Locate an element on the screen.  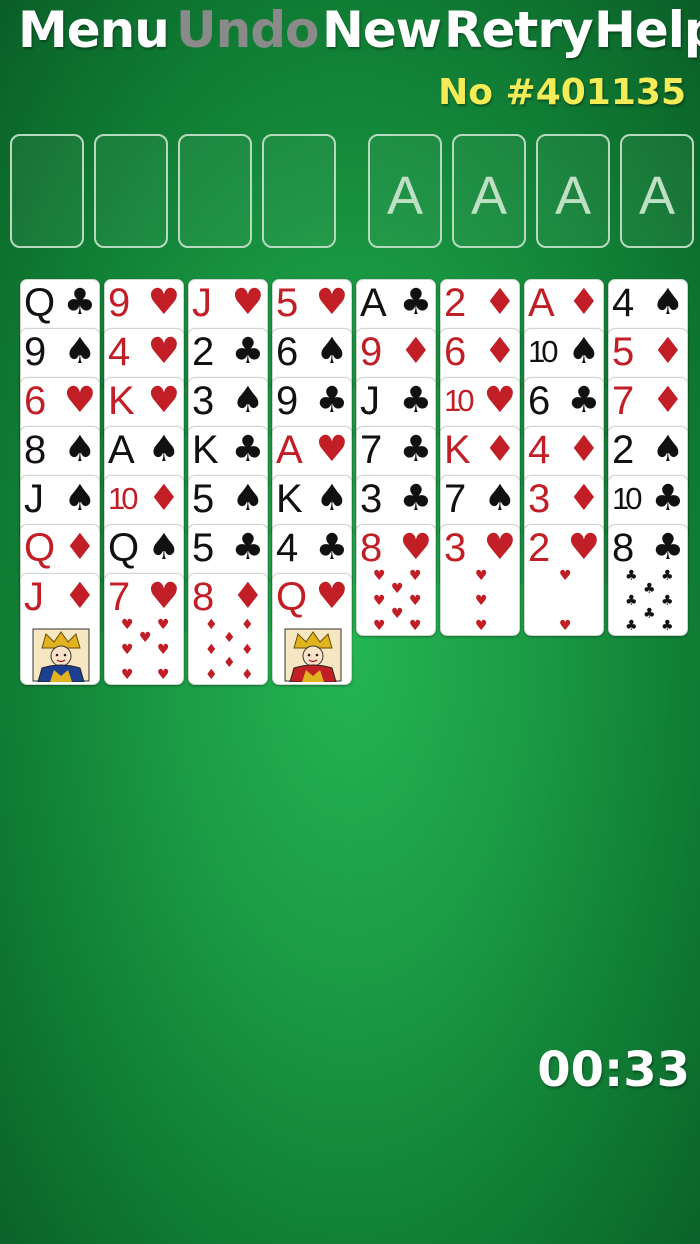
queen-face-icon is located at coordinates (313, 655).